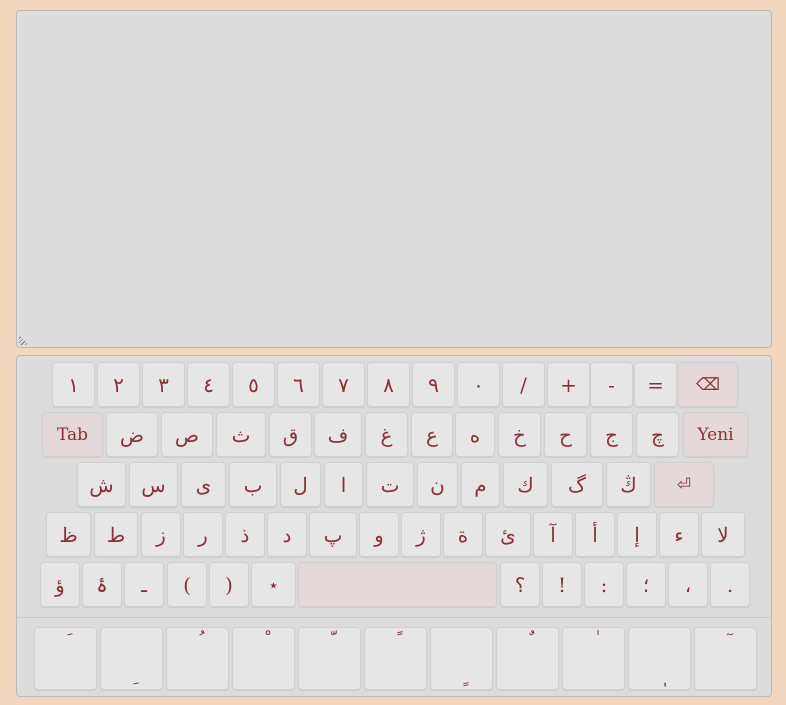  I want to click on key-letter: ع, so click(432, 434).